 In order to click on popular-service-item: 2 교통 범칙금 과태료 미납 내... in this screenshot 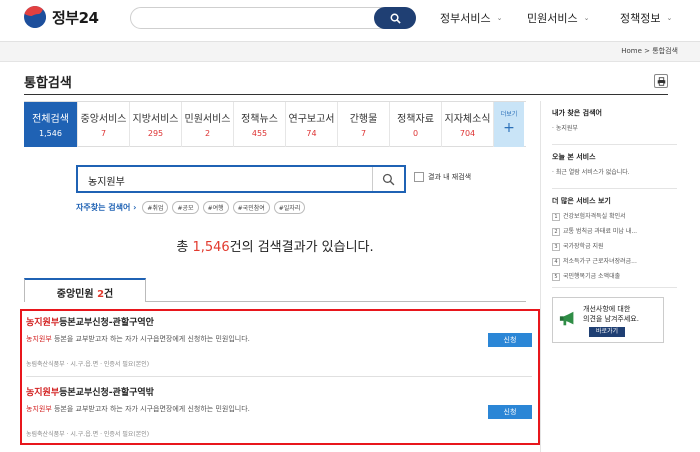, I will do `click(614, 231)`.